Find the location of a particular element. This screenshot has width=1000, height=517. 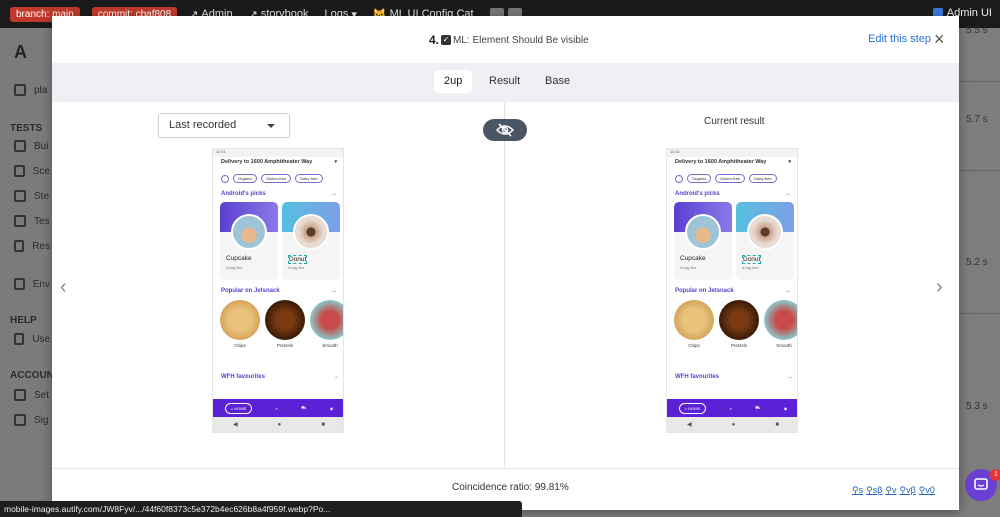

quick-link: ⚲v0 is located at coordinates (927, 490).